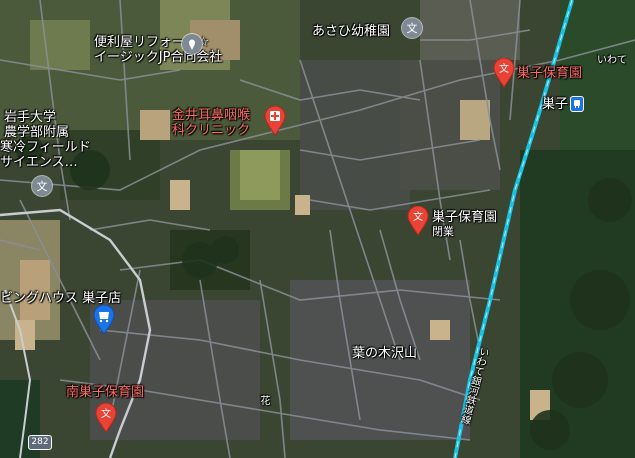  What do you see at coordinates (36, 132) in the screenshot?
I see `place-label-iwate-2: 農学部附属` at bounding box center [36, 132].